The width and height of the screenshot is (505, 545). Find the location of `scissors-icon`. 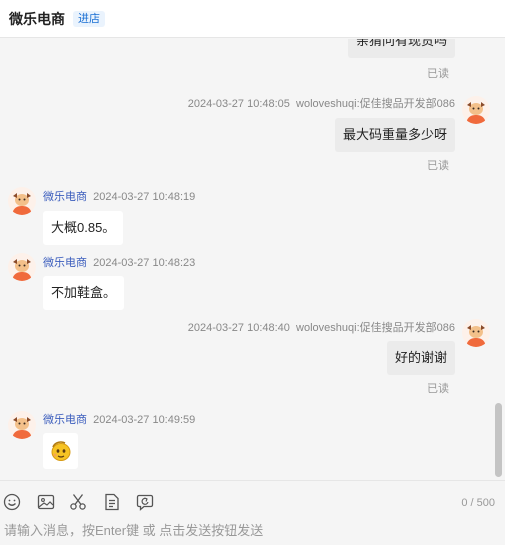

scissors-icon is located at coordinates (78, 502).